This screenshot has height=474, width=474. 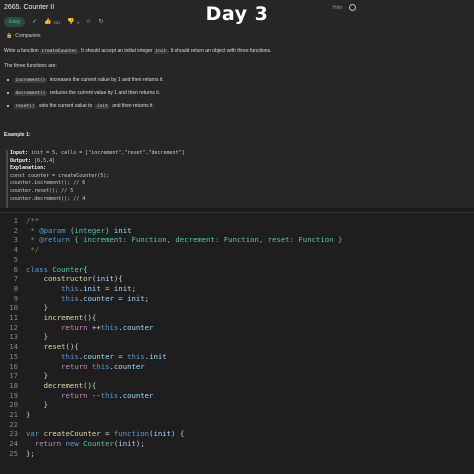 I want to click on code-line-4: 4 */, so click(x=20, y=250).